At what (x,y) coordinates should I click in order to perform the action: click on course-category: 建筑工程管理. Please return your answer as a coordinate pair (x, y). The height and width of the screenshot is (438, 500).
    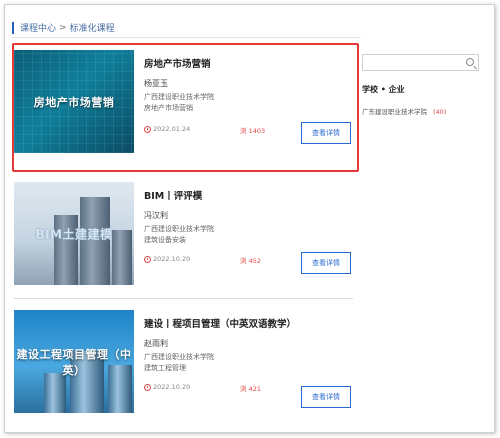
    Looking at the image, I should click on (165, 368).